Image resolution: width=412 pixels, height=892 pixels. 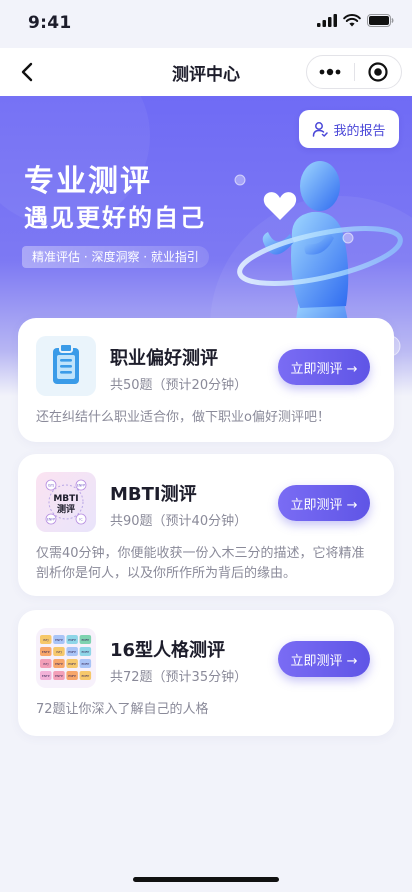 I want to click on card-description: 还在纠结什么职业适合你，做下职业o偏好测评吧！, so click(x=183, y=417).